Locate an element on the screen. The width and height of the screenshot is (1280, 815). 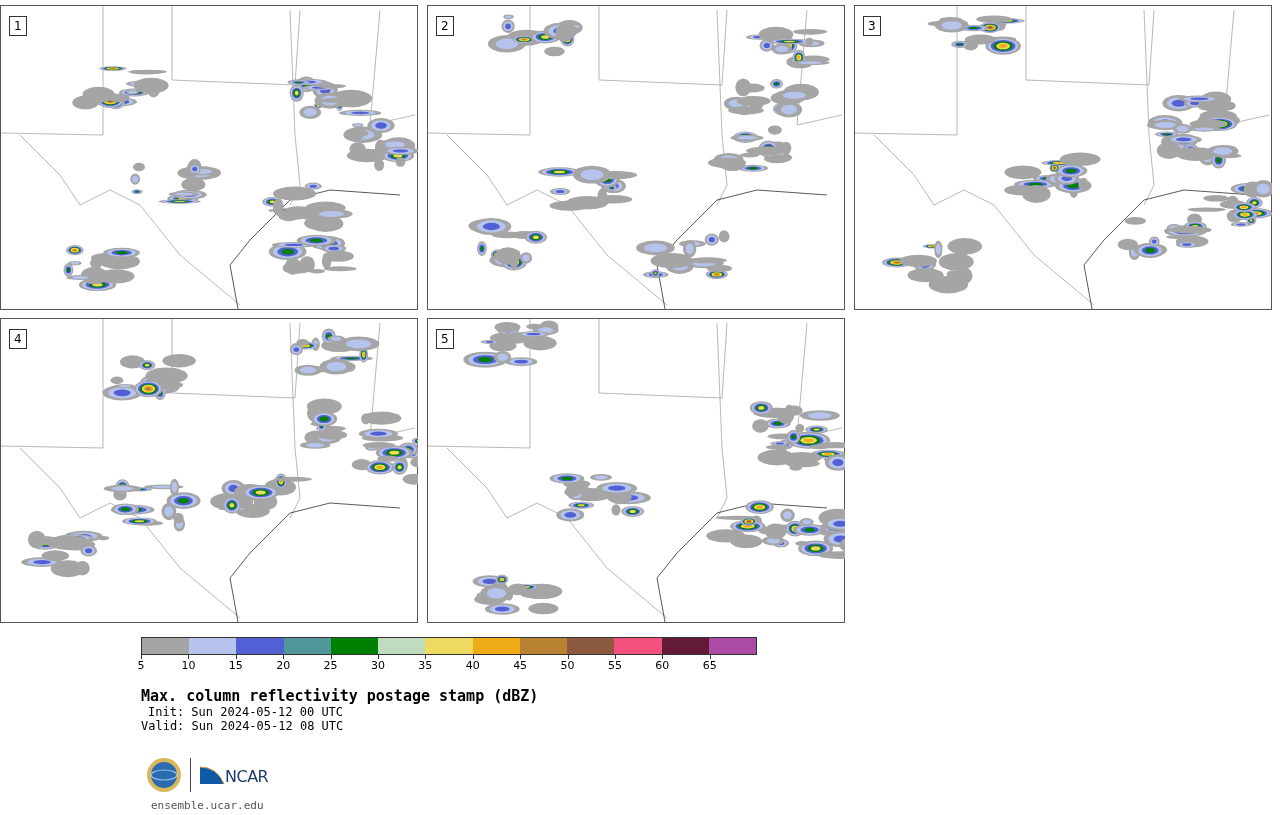
tick-label: 5 is located at coordinates (141, 666).